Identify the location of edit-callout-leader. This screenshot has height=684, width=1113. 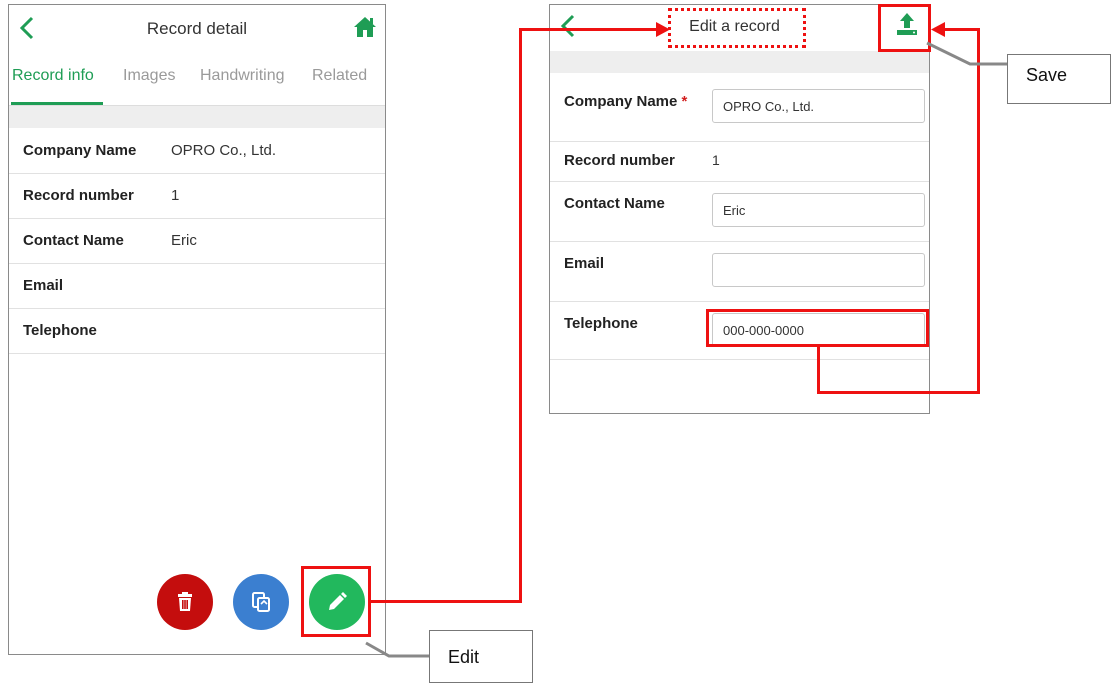
(397, 649).